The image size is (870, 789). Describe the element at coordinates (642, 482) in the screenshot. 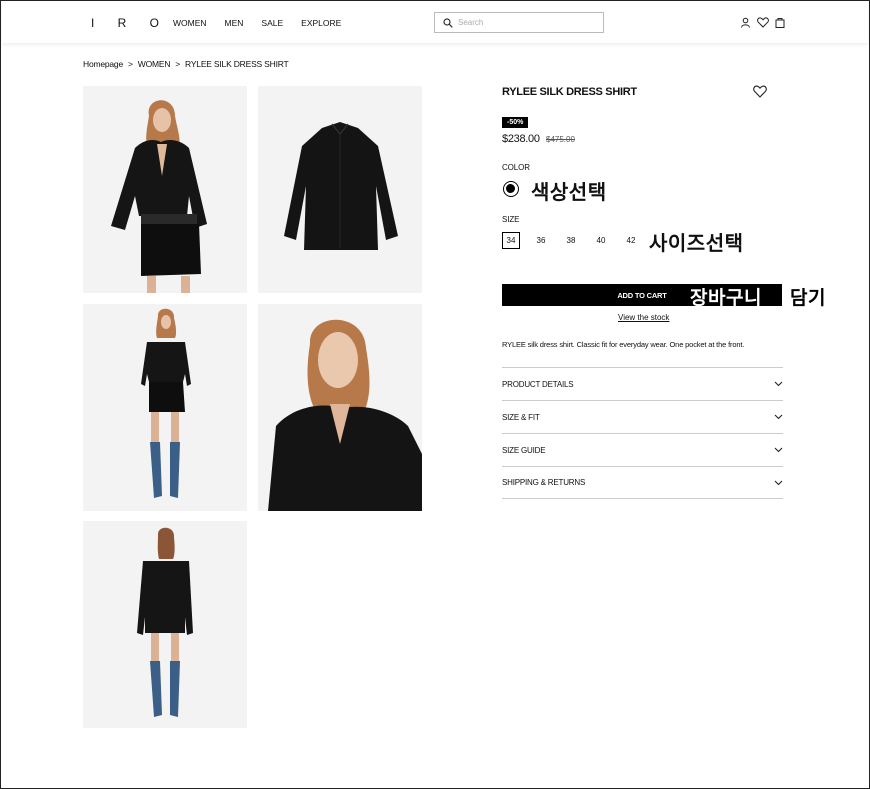

I see `accordion-shipping-returns: SHIPPING & RETURNS` at that location.